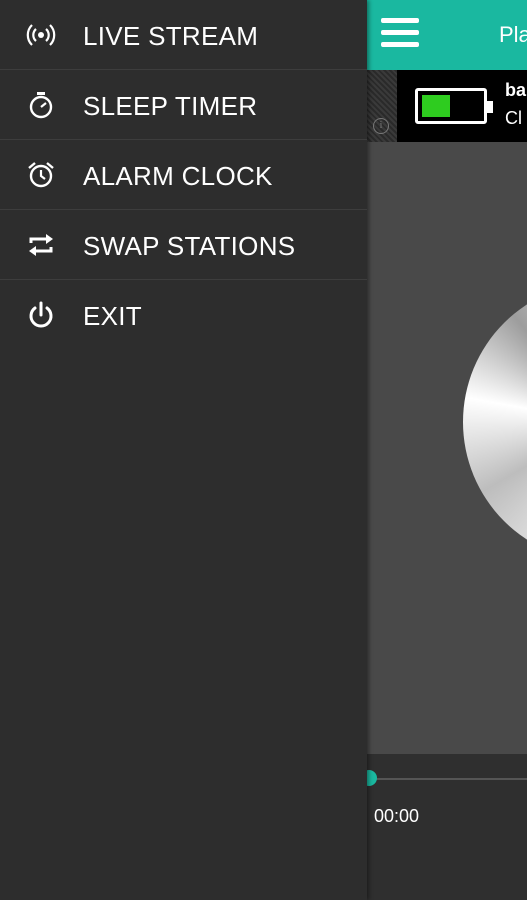  What do you see at coordinates (454, 106) in the screenshot?
I see `battery-icon` at bounding box center [454, 106].